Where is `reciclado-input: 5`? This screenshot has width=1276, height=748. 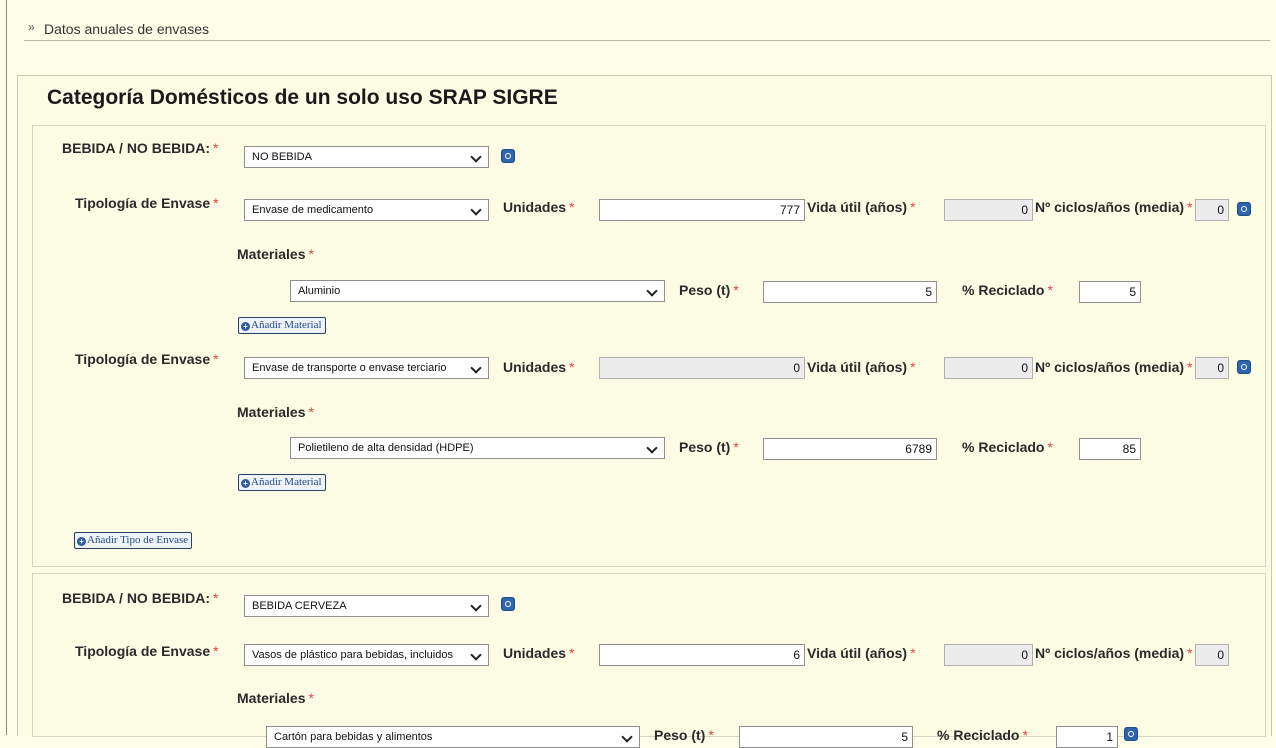
reciclado-input: 5 is located at coordinates (1110, 292).